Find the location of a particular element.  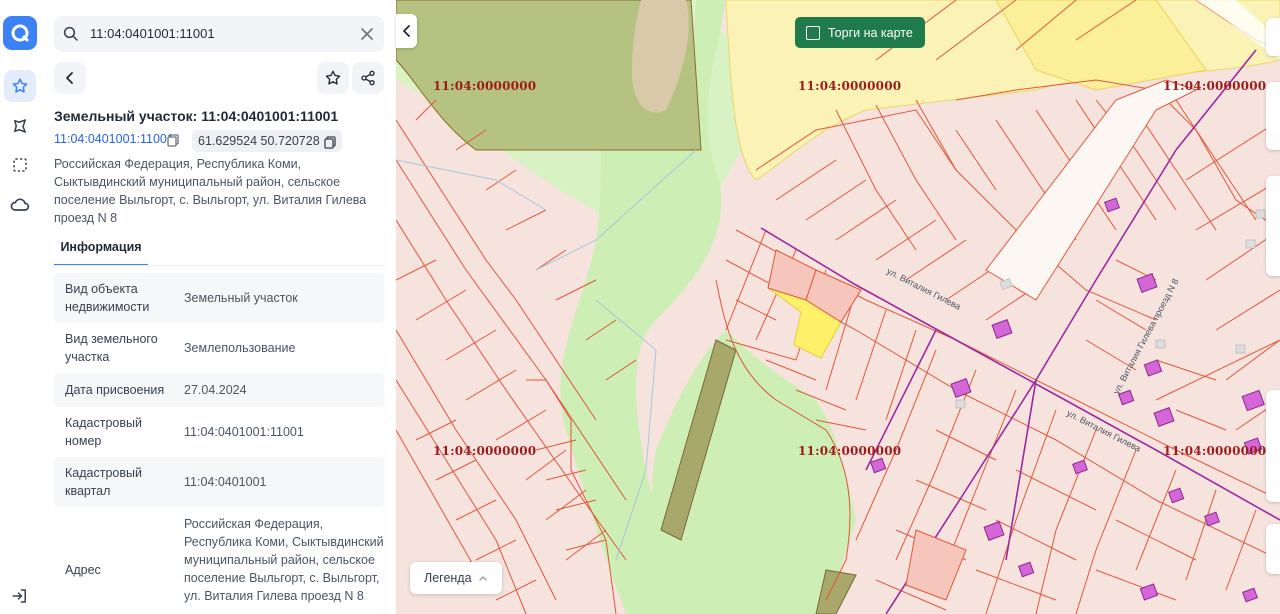

back-button is located at coordinates (70, 78).